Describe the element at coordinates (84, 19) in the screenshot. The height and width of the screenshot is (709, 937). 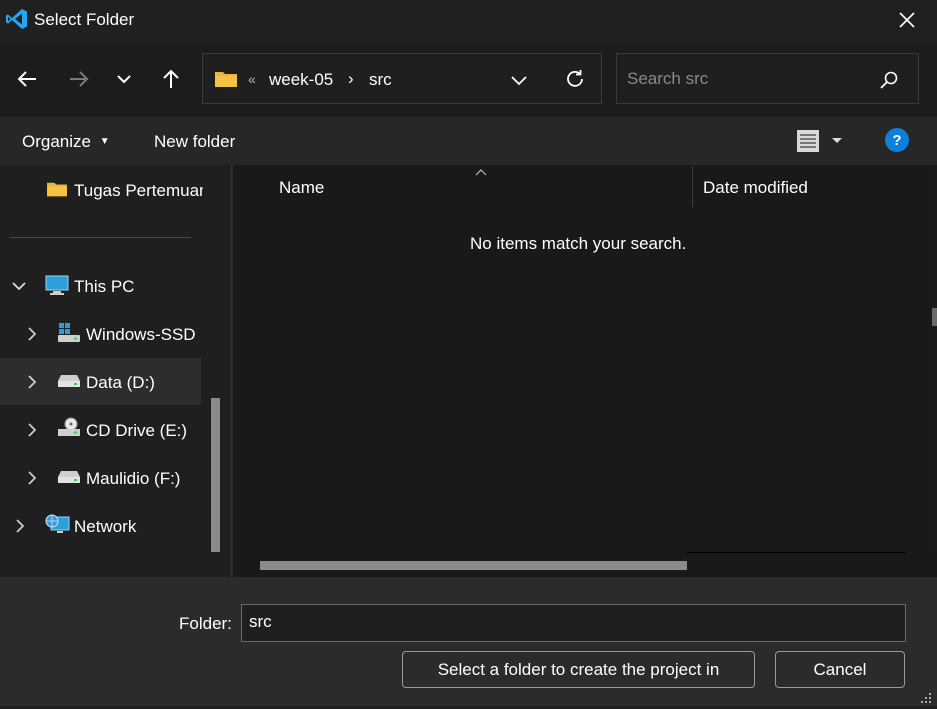
I see `window-title: Select Folder` at that location.